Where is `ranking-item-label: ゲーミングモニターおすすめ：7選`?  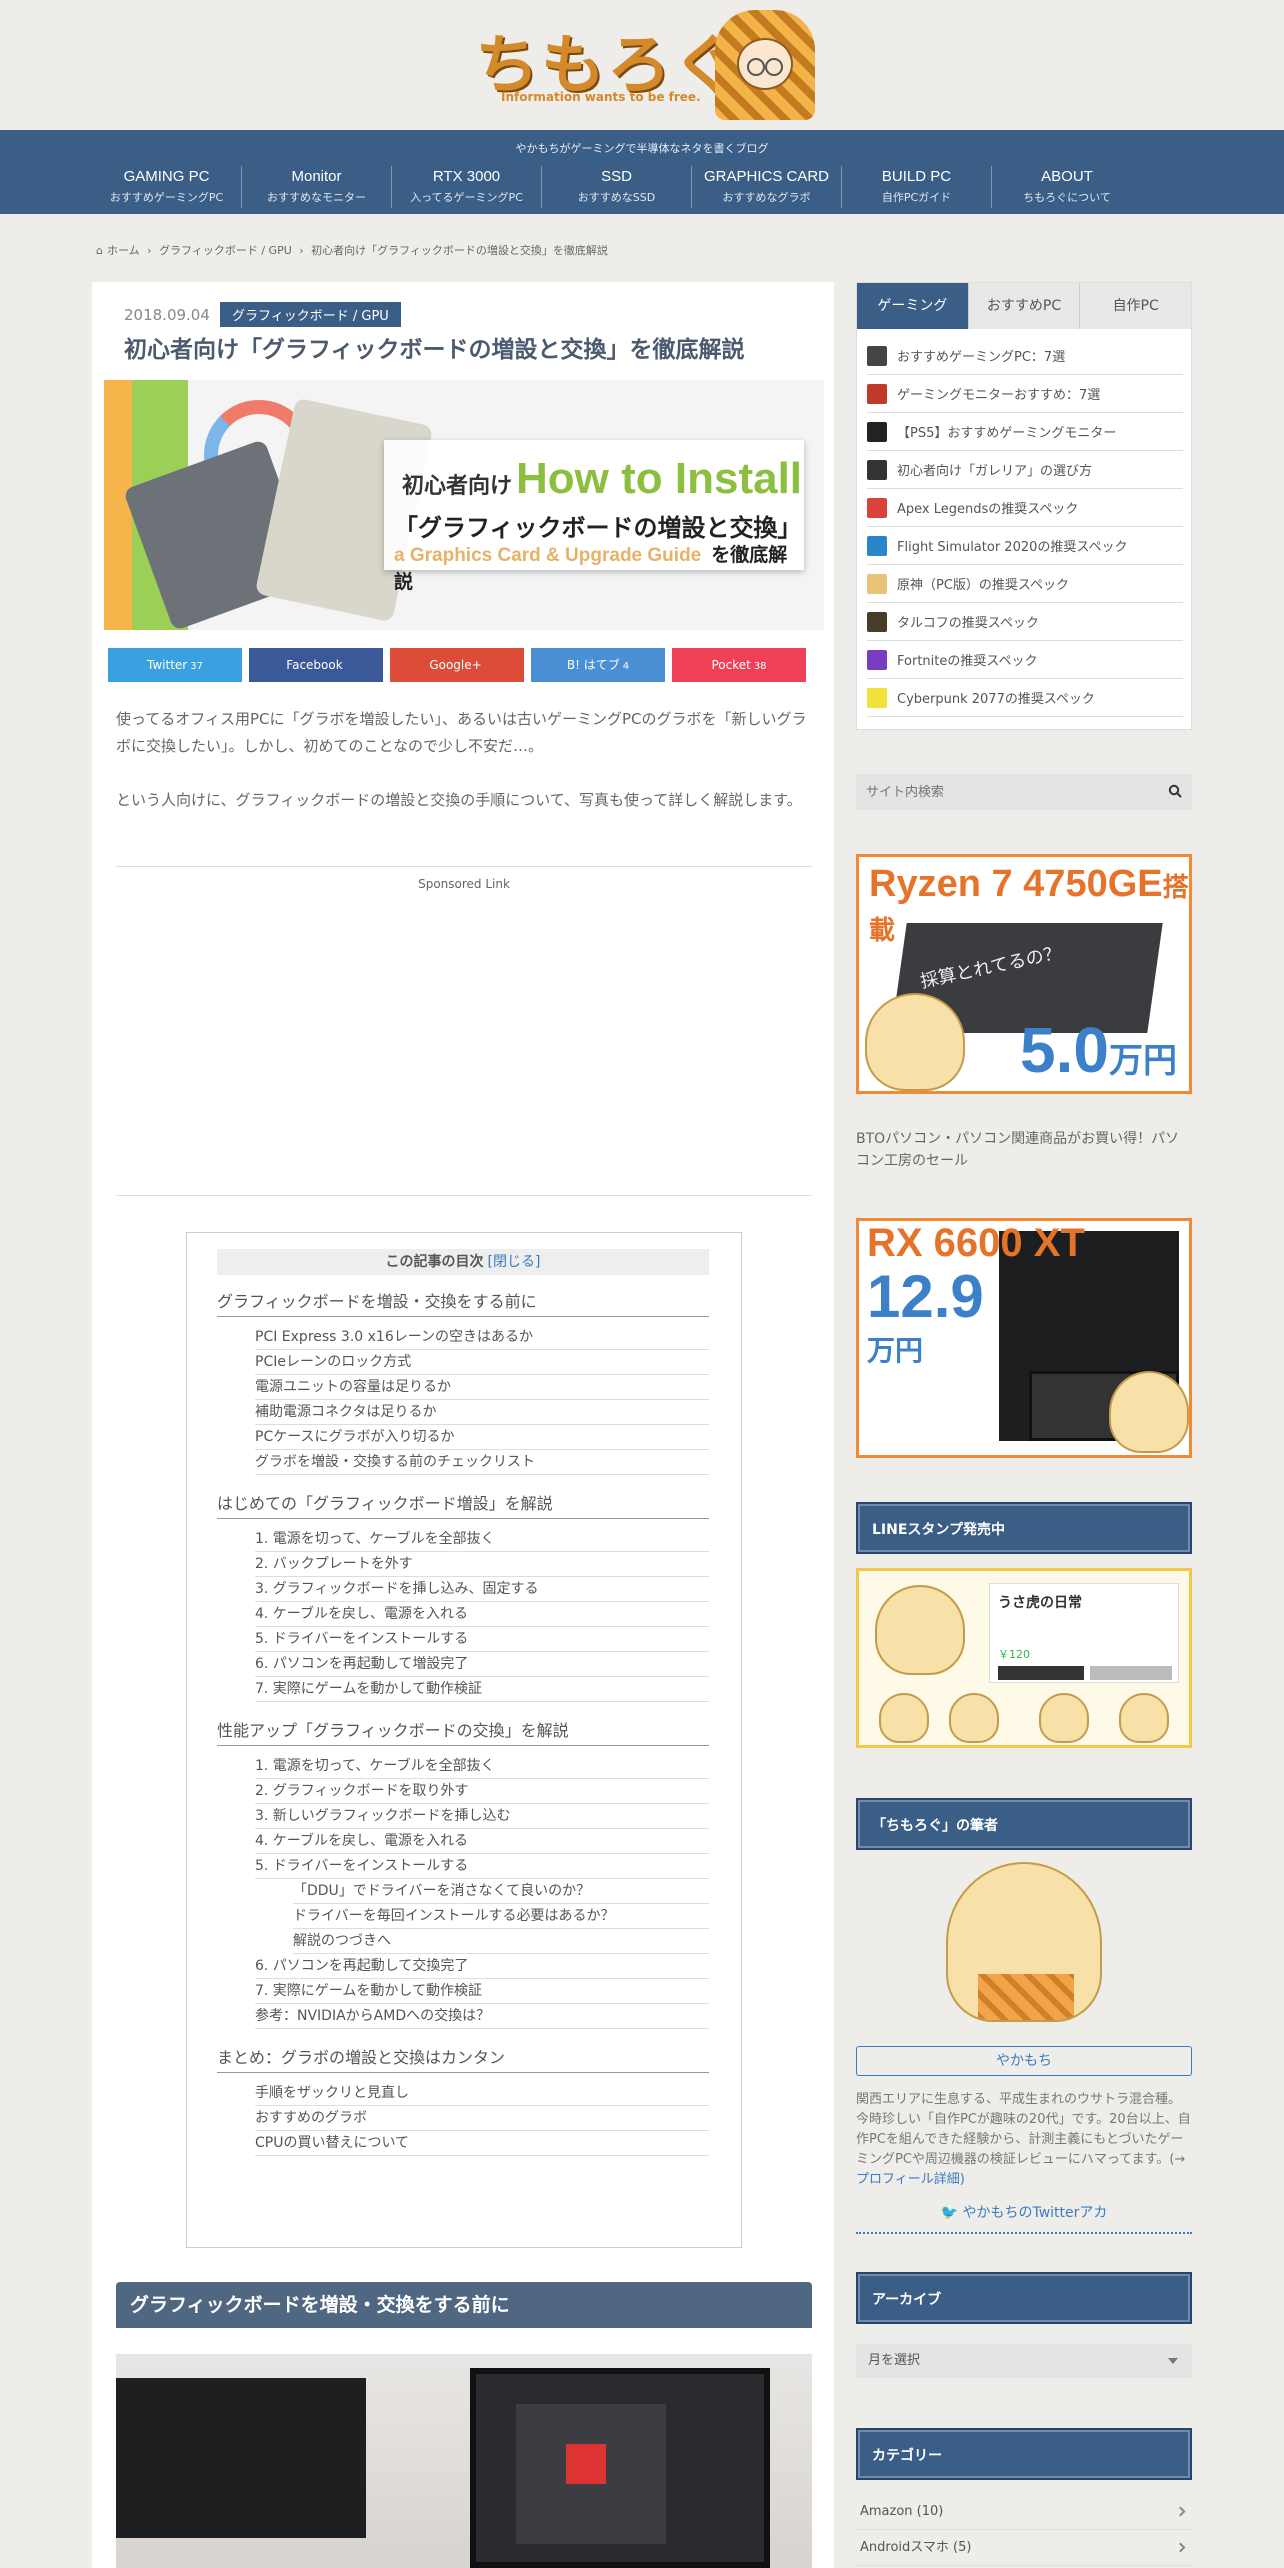 ranking-item-label: ゲーミングモニターおすすめ：7選 is located at coordinates (999, 395).